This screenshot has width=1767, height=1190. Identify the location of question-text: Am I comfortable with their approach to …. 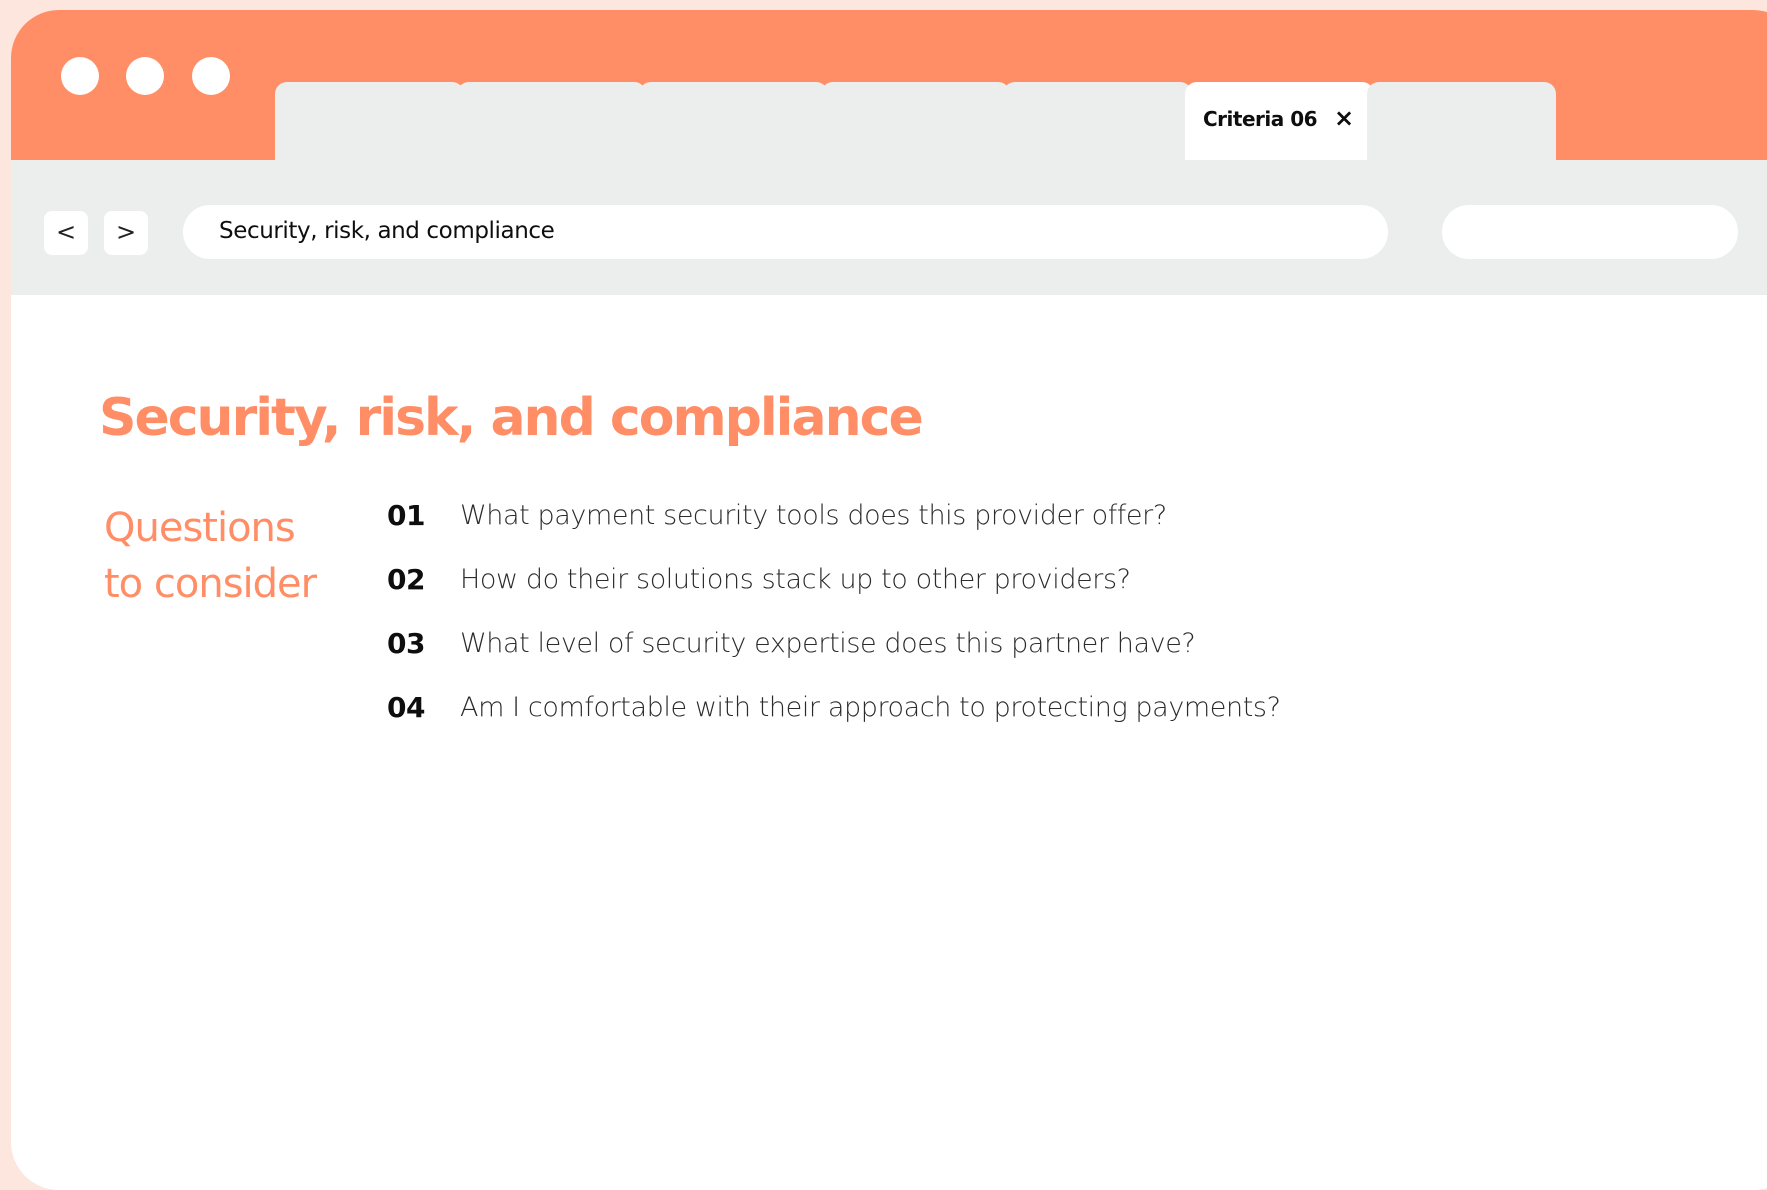
(870, 707).